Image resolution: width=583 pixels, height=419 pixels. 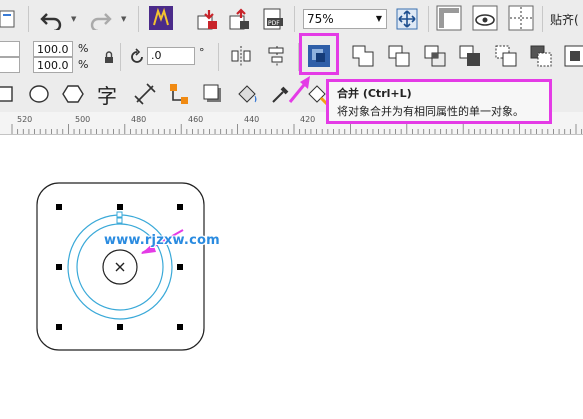 I want to click on align-icon, so click(x=277, y=56).